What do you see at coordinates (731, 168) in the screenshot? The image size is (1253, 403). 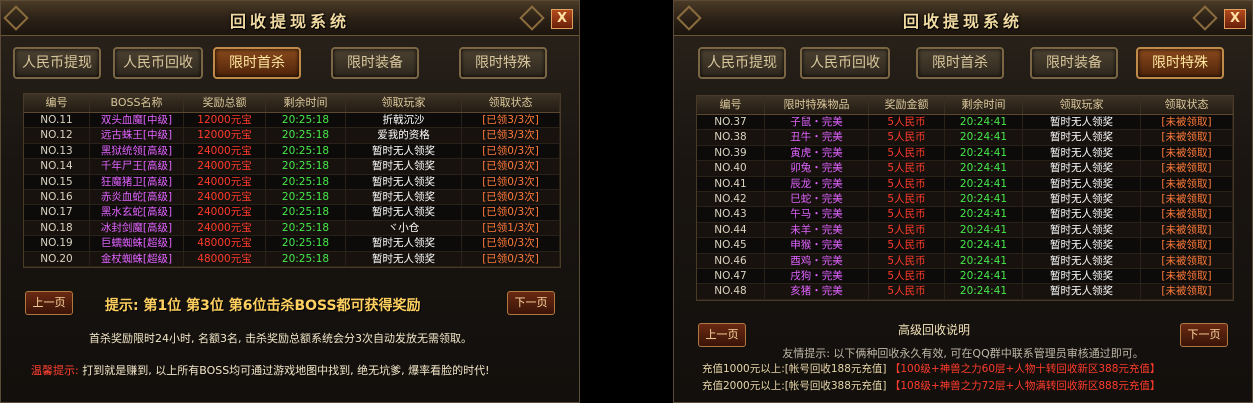 I see `table-cell: NO.40` at bounding box center [731, 168].